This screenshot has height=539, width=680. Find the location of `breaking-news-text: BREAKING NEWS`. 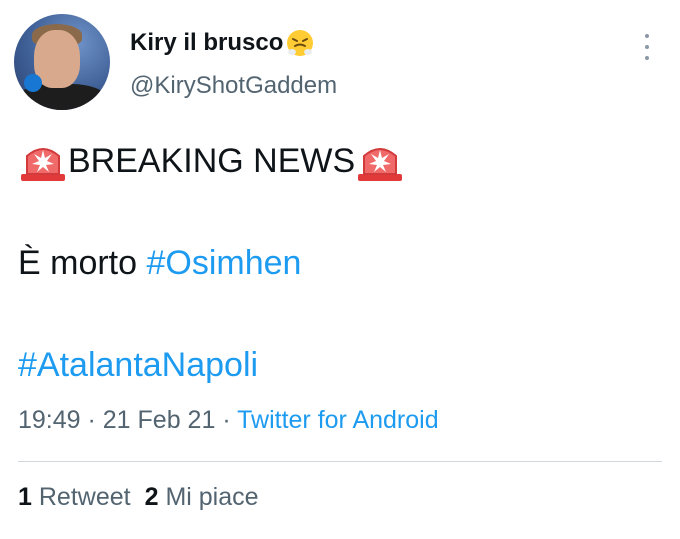

breaking-news-text: BREAKING NEWS is located at coordinates (212, 160).